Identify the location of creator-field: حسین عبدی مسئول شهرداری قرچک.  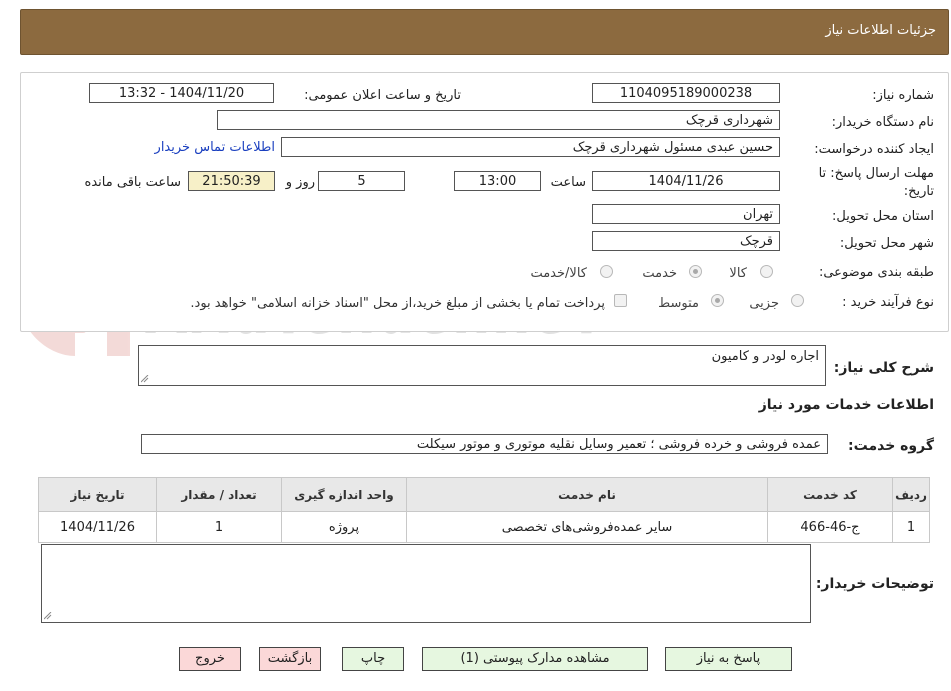
(530, 147).